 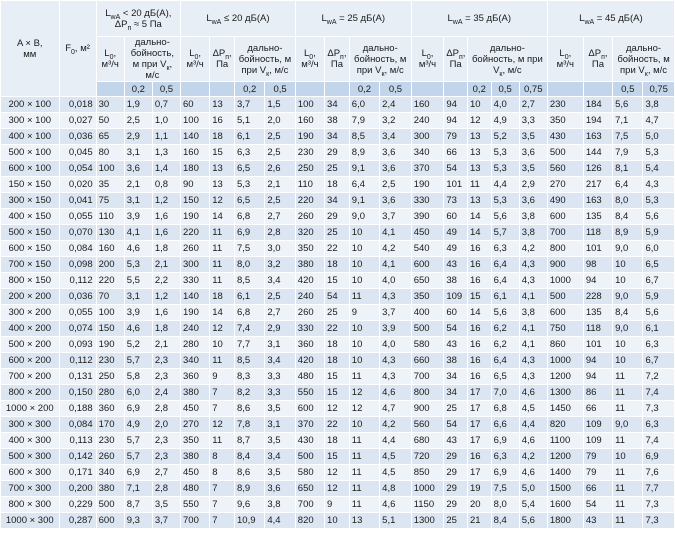 I want to click on value-cell: 38, so click(x=455, y=360).